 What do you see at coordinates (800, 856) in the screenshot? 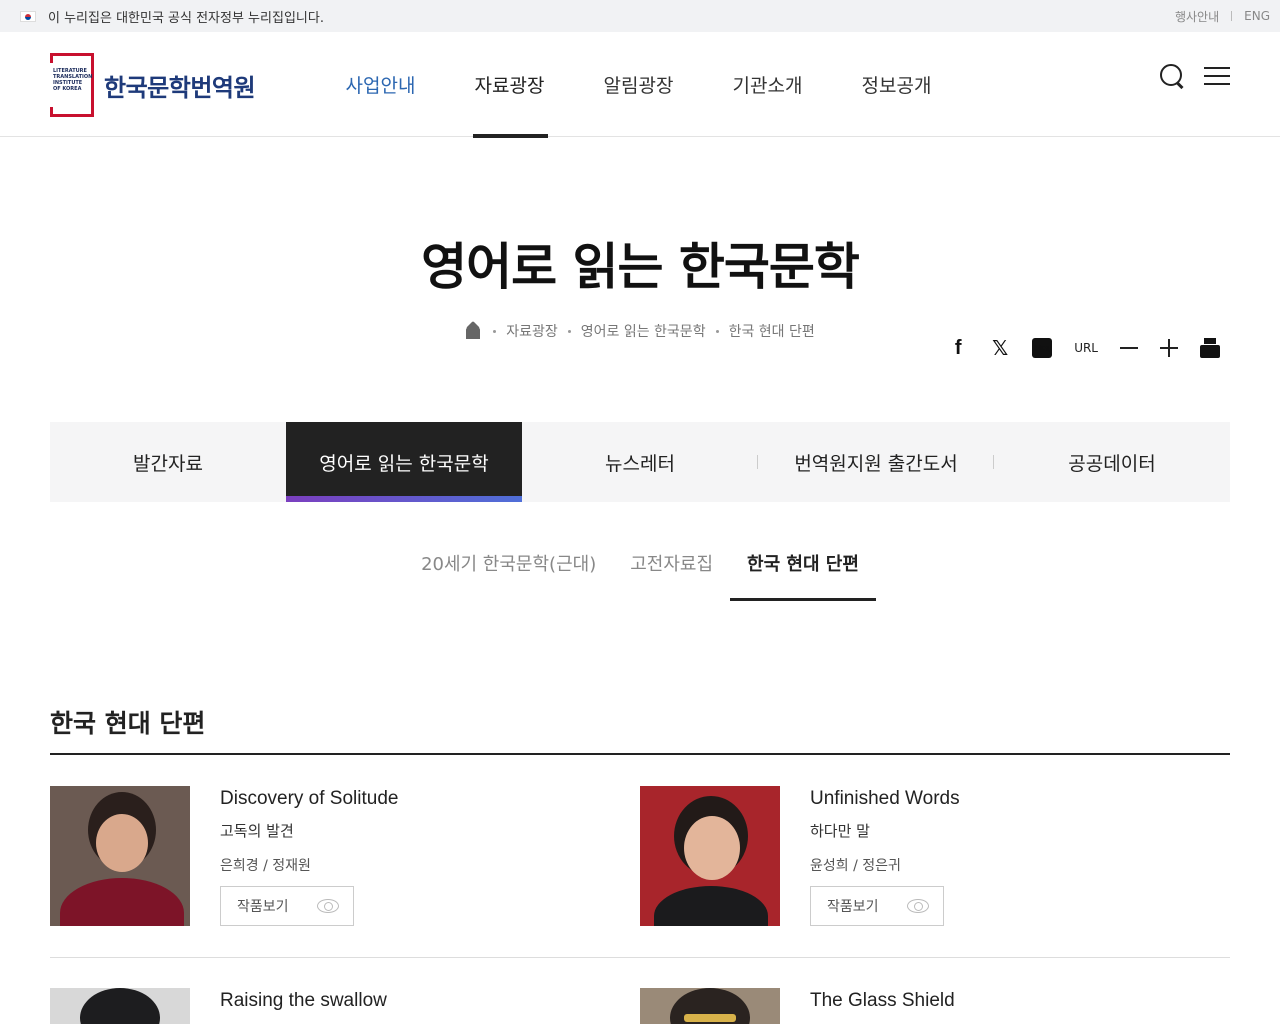
I see `list-item: Unfinished Words 하다만 말 윤성희 / 정은귀 작품보기` at bounding box center [800, 856].